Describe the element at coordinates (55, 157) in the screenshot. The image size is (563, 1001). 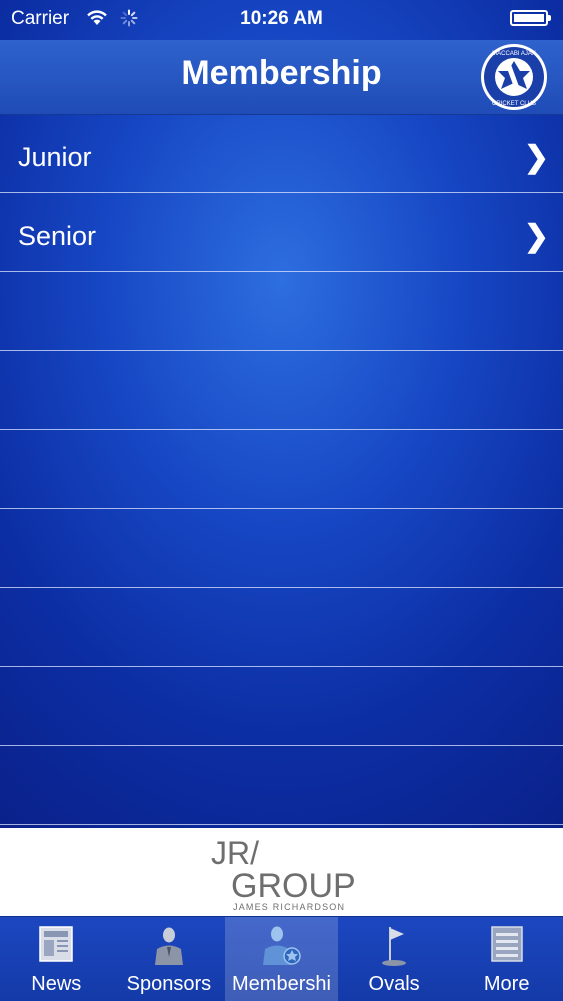
I see `list-item-label: Junior` at that location.